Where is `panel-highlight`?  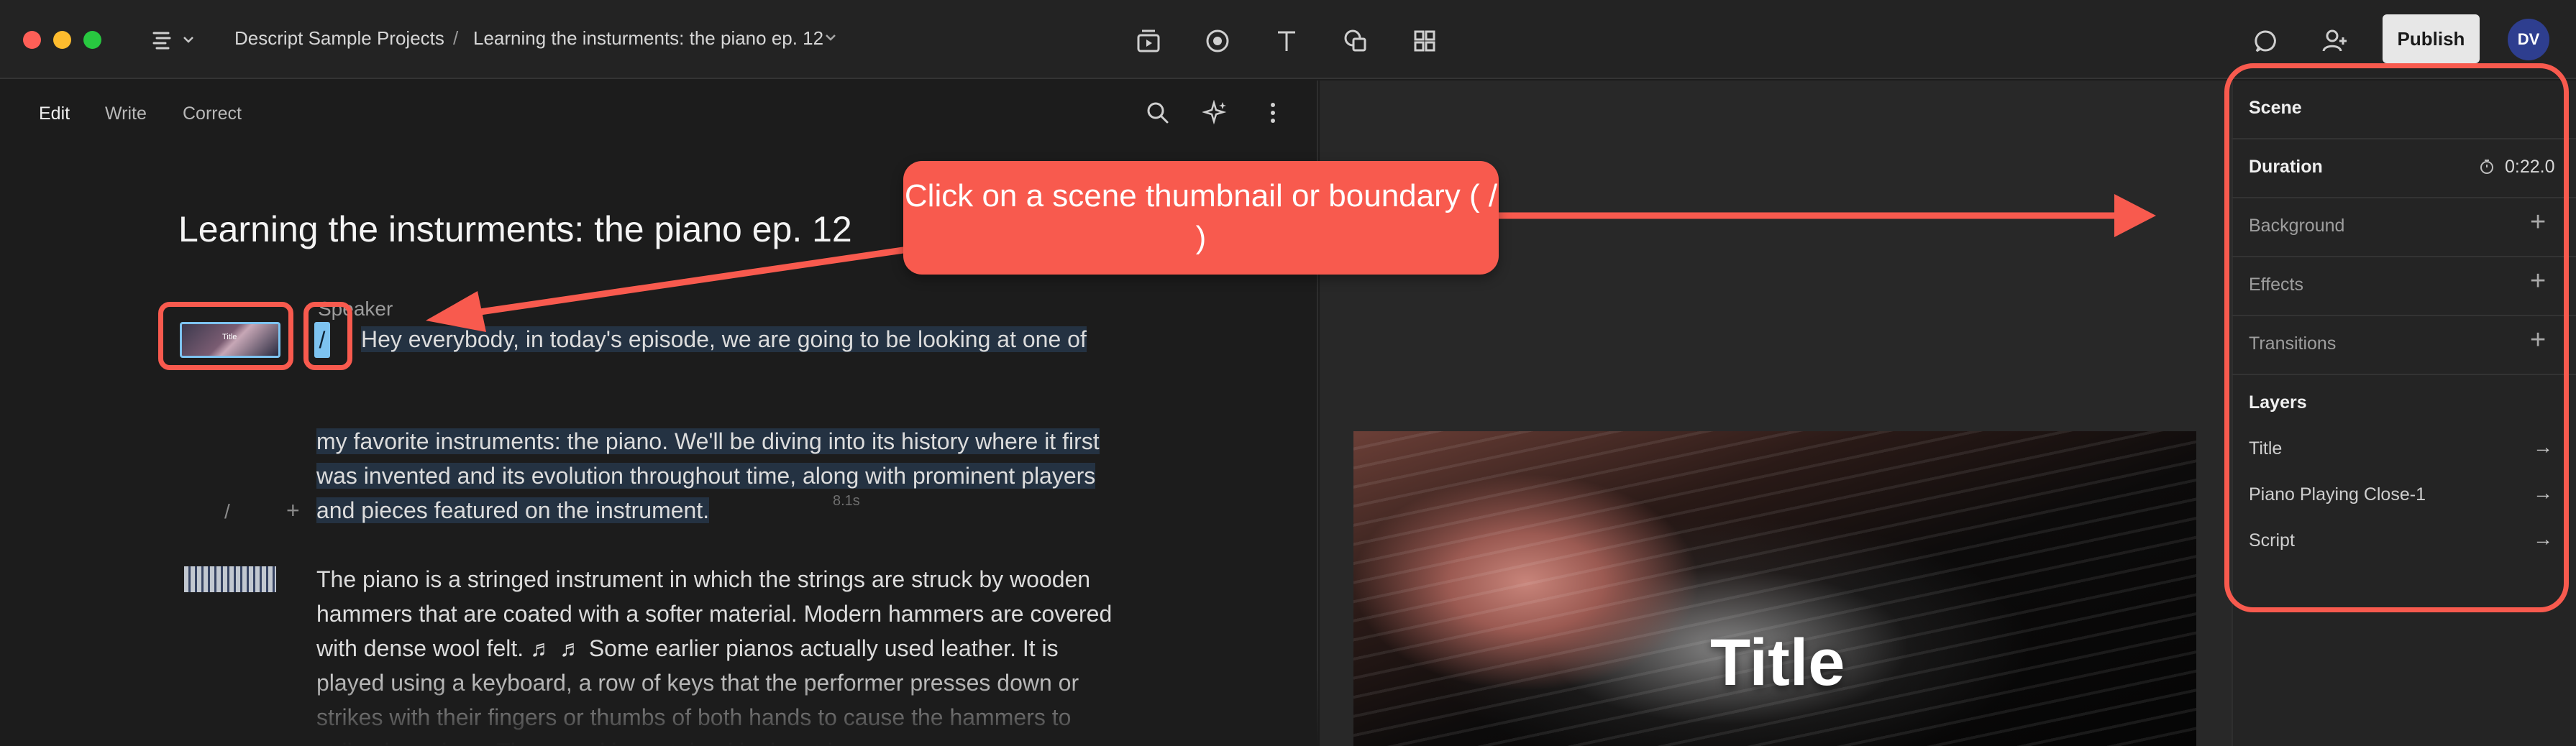
panel-highlight is located at coordinates (2396, 337).